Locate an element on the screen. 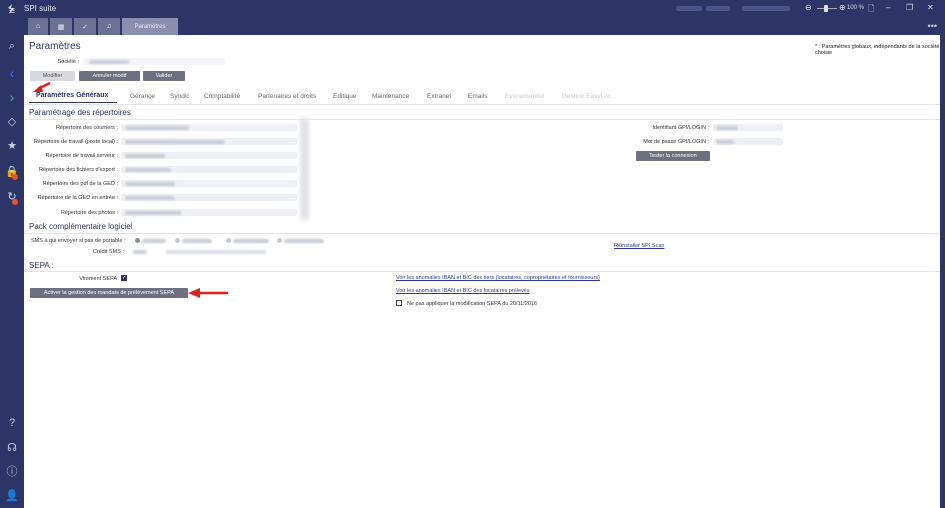  maximize-icon: ❐ is located at coordinates (909, 7).